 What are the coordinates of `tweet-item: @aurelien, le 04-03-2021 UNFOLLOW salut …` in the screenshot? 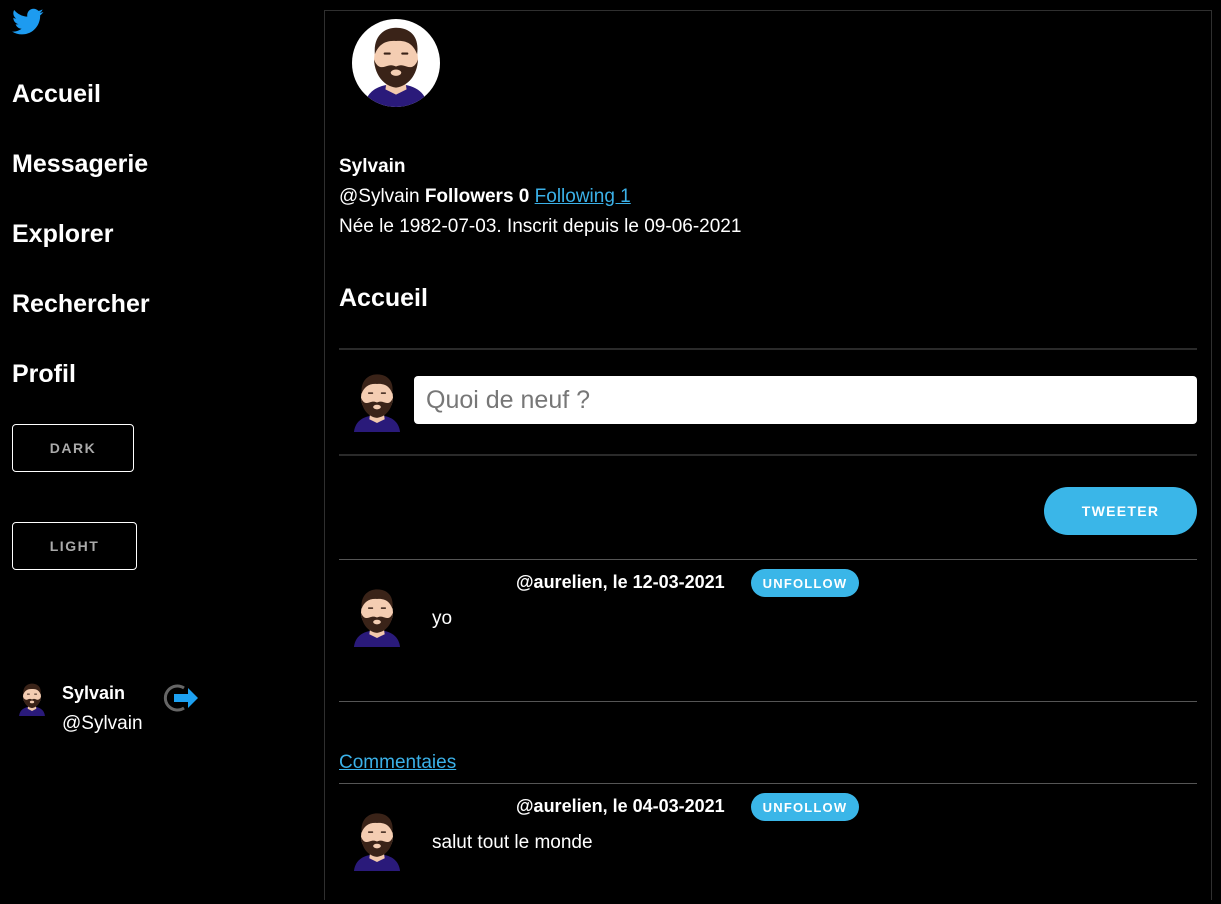 It's located at (768, 844).